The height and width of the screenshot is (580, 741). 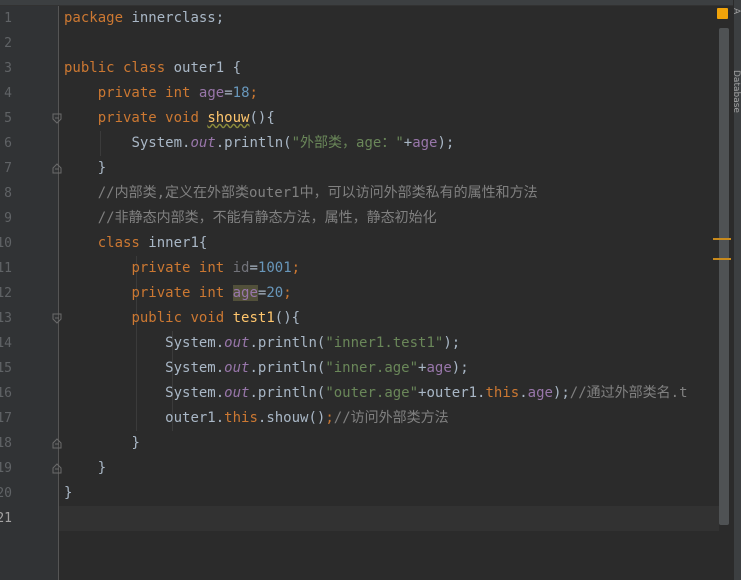 I want to click on code-line-17: outer1.this.shouw();//访问外部类方法, so click(x=307, y=418).